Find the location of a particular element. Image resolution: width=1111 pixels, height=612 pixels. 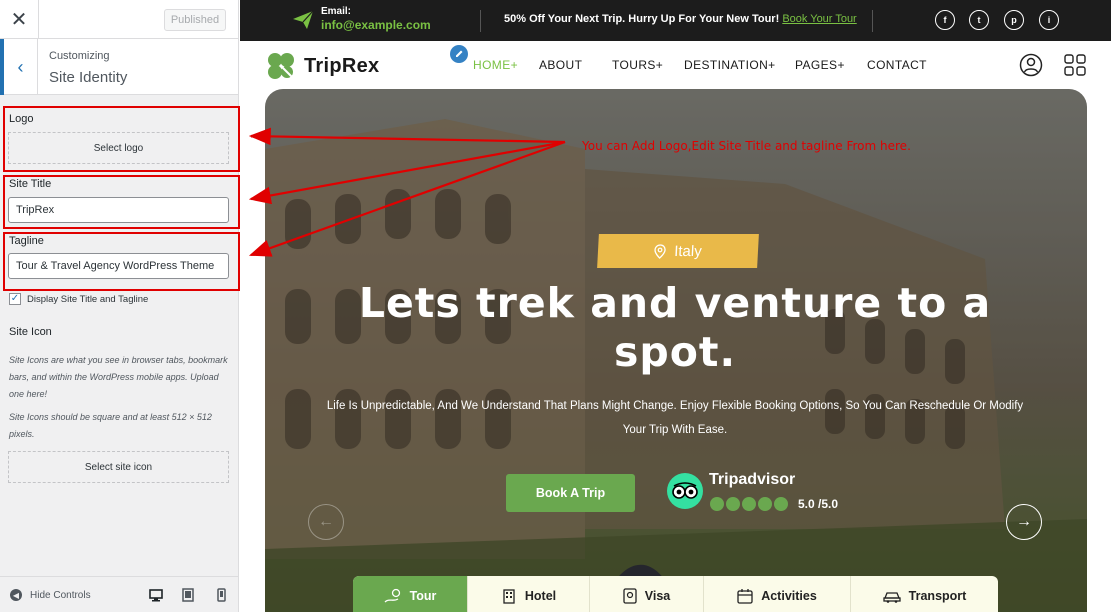

email-label: Email: is located at coordinates (336, 11).